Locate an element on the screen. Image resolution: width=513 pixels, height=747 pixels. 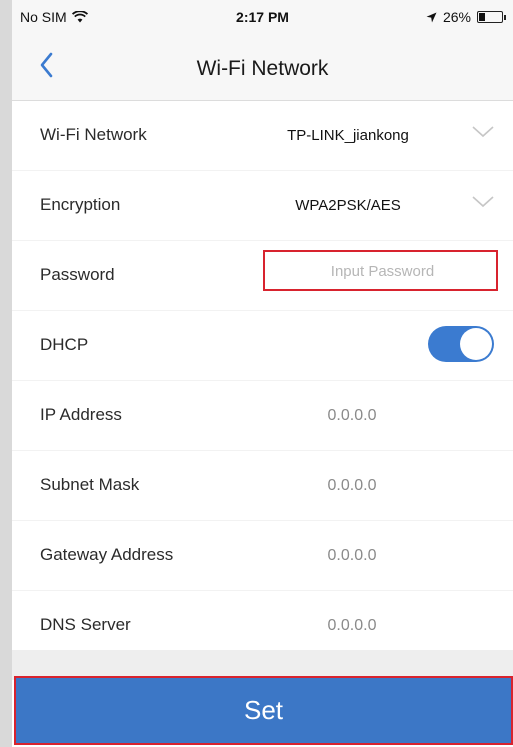
dhcp-toggle is located at coordinates (461, 344).